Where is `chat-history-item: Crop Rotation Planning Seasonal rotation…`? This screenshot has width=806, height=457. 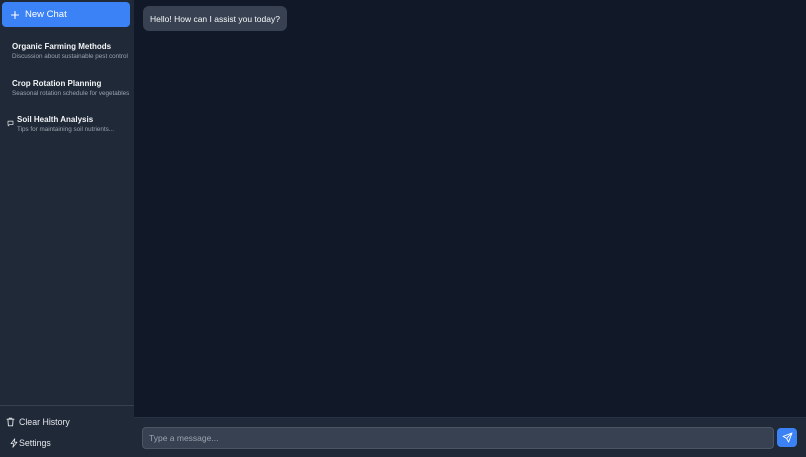
chat-history-item: Crop Rotation Planning Seasonal rotation… is located at coordinates (67, 94).